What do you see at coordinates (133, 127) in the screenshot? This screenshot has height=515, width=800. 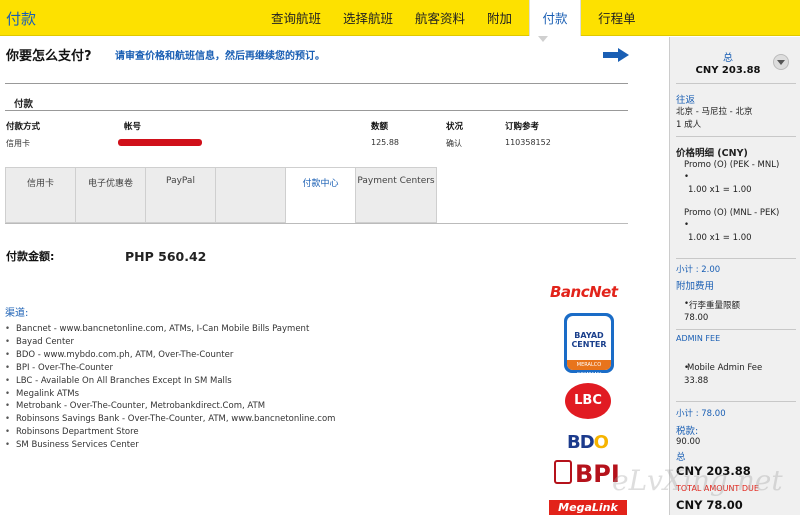 I see `col-header-account: 帐号` at bounding box center [133, 127].